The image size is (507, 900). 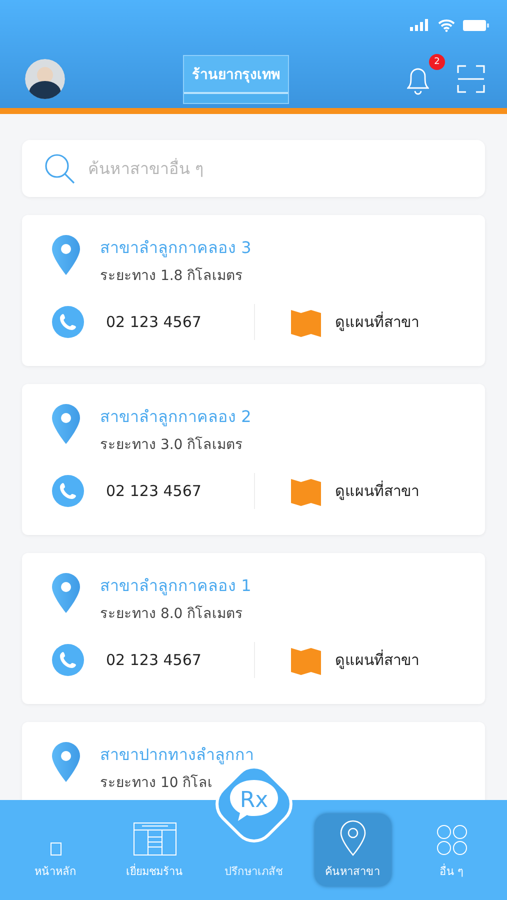 What do you see at coordinates (157, 783) in the screenshot?
I see `branch-distance: ระยะทาง 10 กิโลเ` at bounding box center [157, 783].